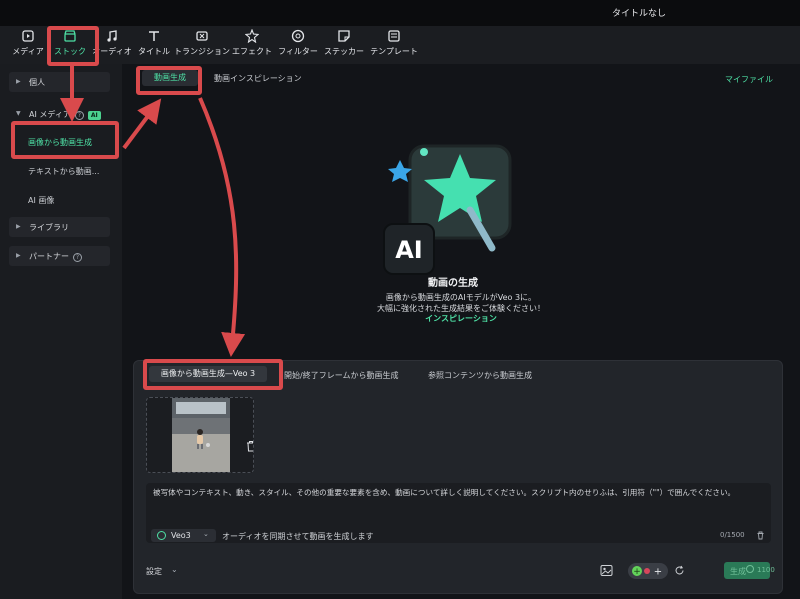  What do you see at coordinates (154, 571) in the screenshot?
I see `settings-dropdown: 設定` at bounding box center [154, 571].